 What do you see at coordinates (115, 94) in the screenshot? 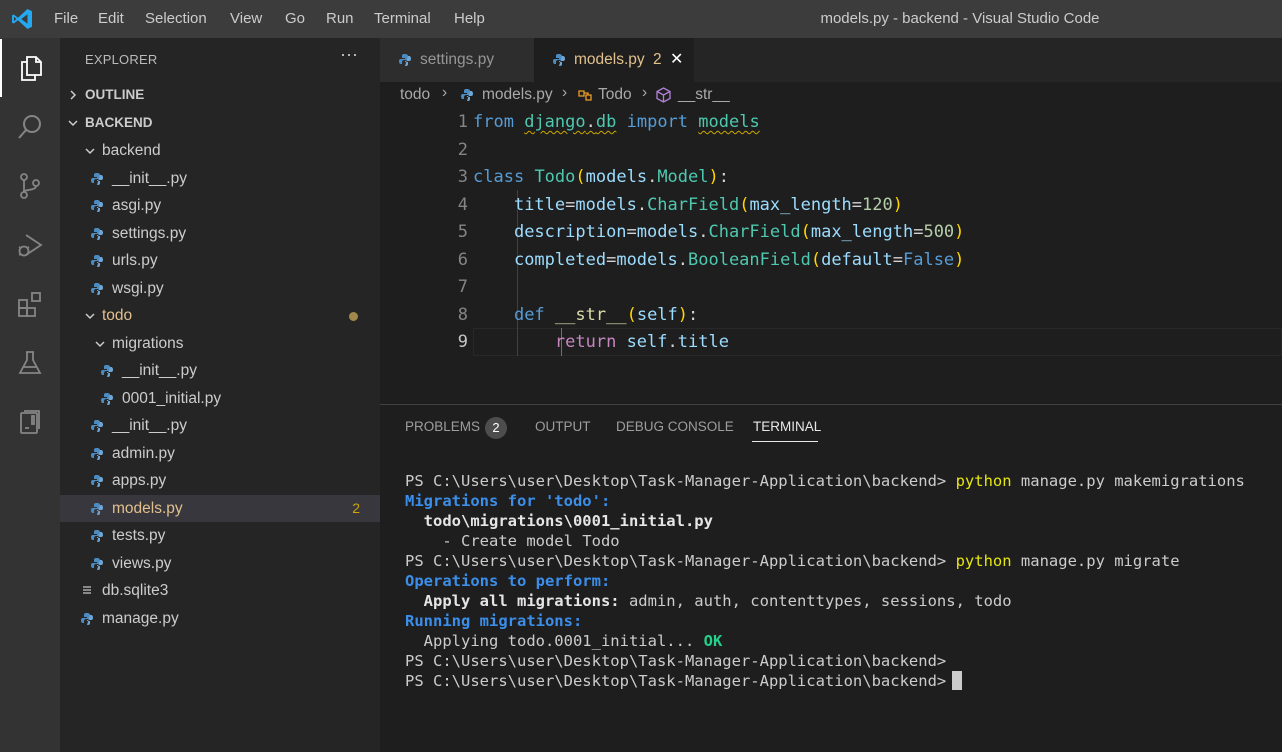
I see `outline-label: OUTLINE` at bounding box center [115, 94].